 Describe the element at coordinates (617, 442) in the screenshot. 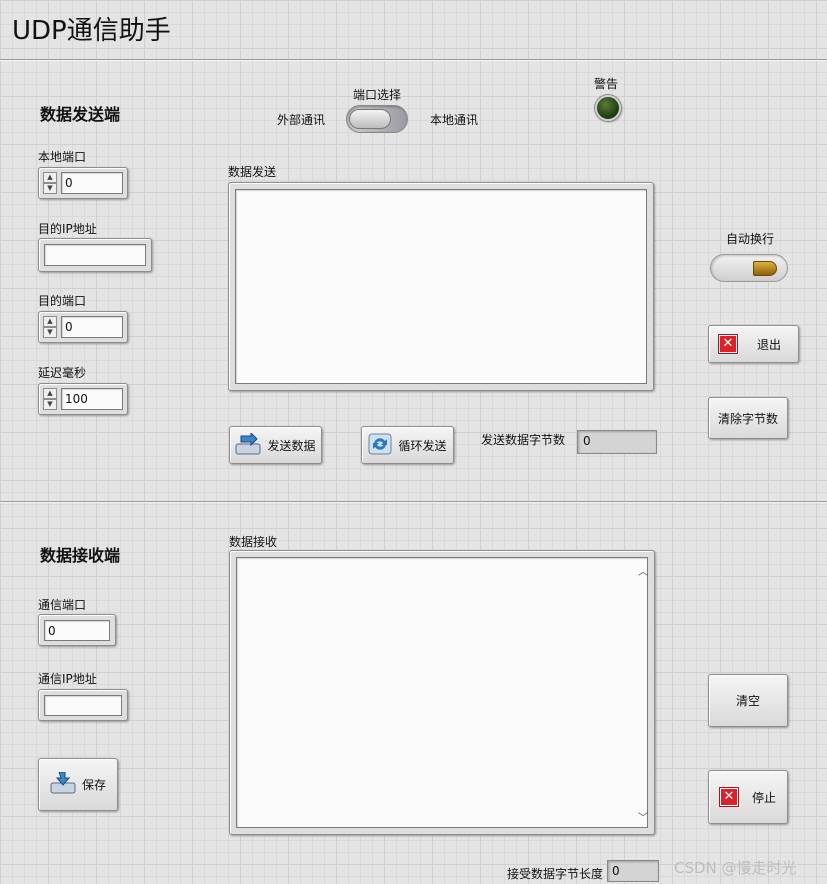

I see `send-byte-count-indicator: 0` at that location.